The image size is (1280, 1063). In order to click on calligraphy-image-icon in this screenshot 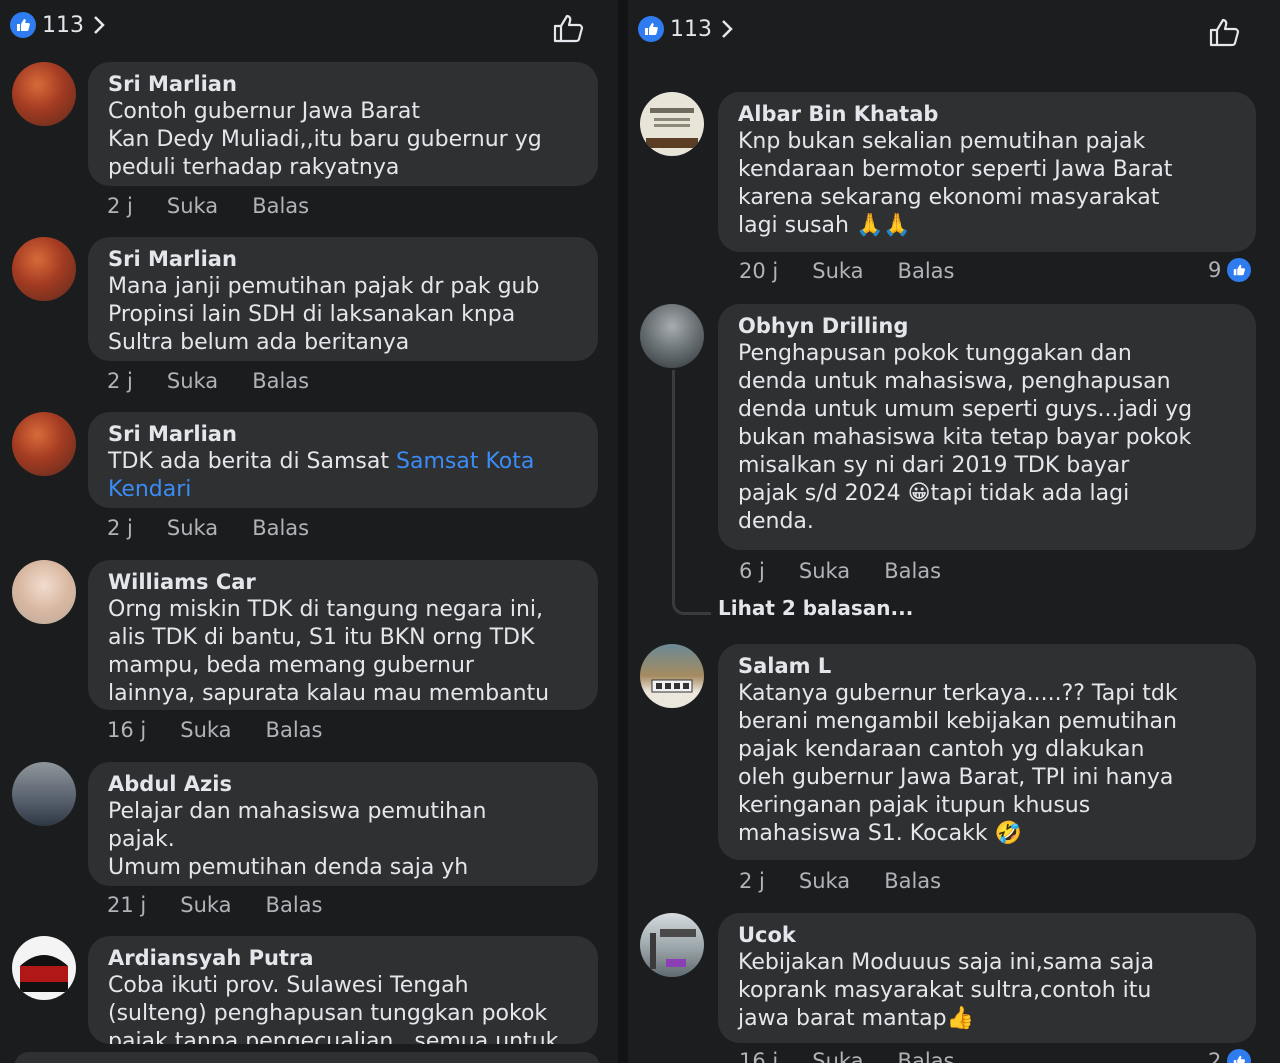, I will do `click(672, 128)`.